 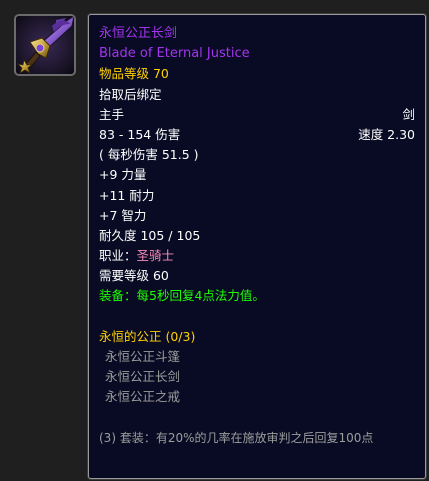 What do you see at coordinates (45, 45) in the screenshot?
I see `sword-item-icon` at bounding box center [45, 45].